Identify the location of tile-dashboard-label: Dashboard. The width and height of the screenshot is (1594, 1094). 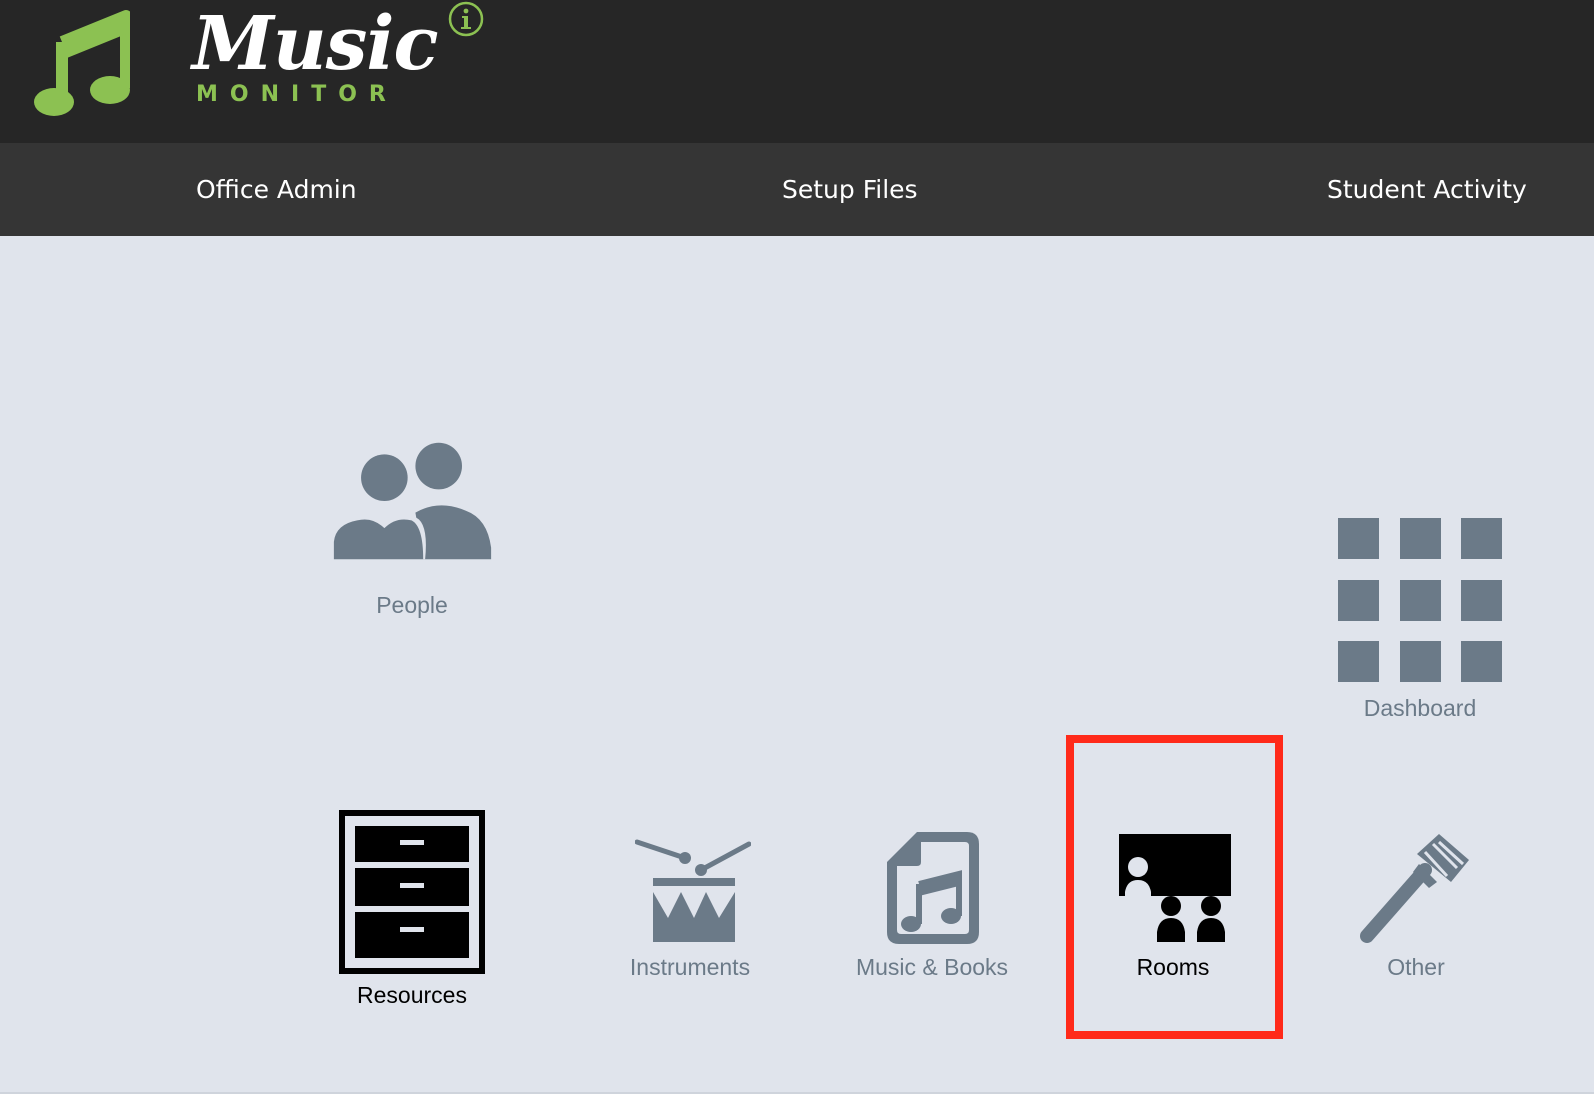
(1420, 708).